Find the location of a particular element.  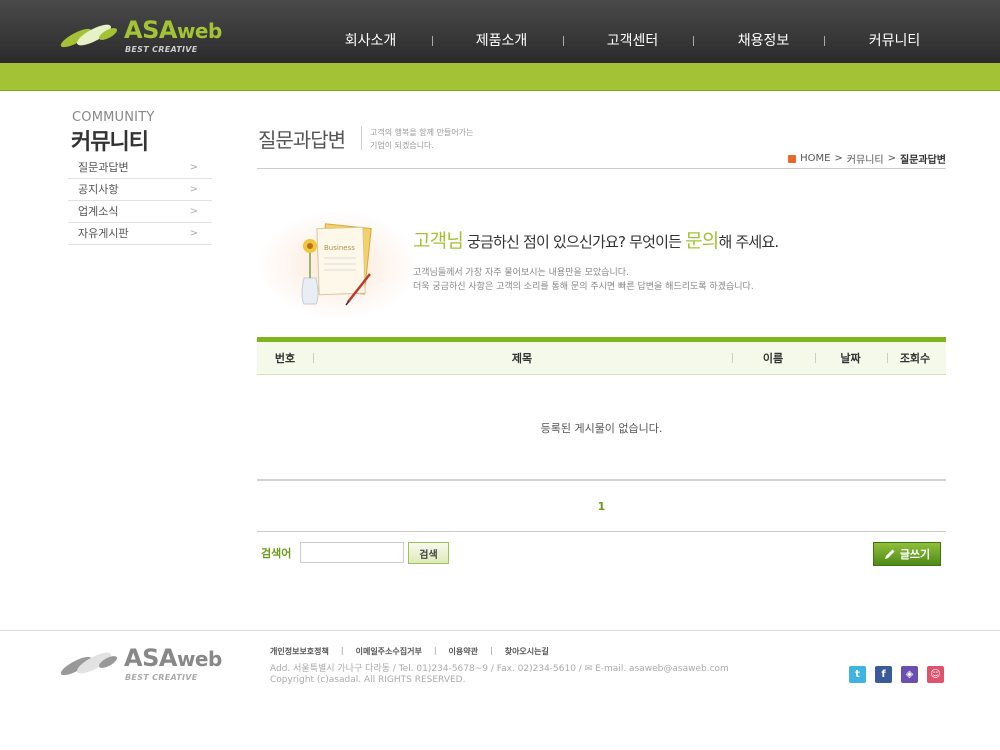

svg-text: Business is located at coordinates (339, 248).